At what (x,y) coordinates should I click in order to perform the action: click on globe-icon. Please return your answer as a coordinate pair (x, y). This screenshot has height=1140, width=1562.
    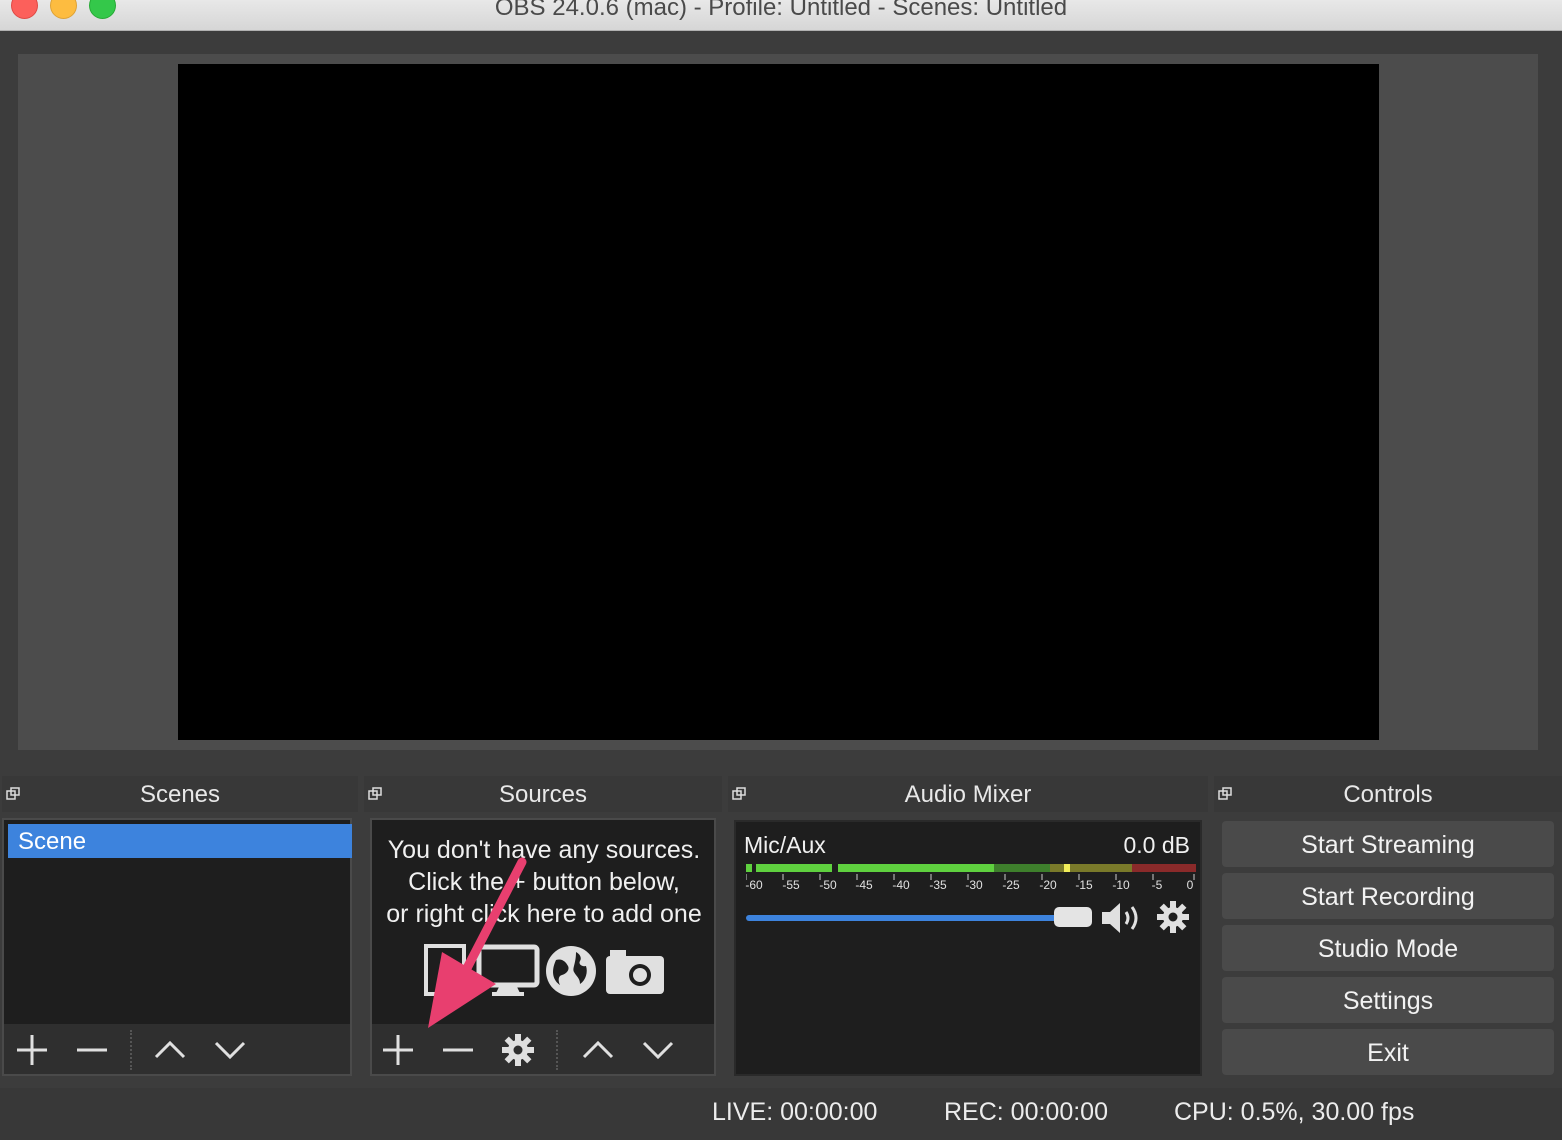
    Looking at the image, I should click on (571, 971).